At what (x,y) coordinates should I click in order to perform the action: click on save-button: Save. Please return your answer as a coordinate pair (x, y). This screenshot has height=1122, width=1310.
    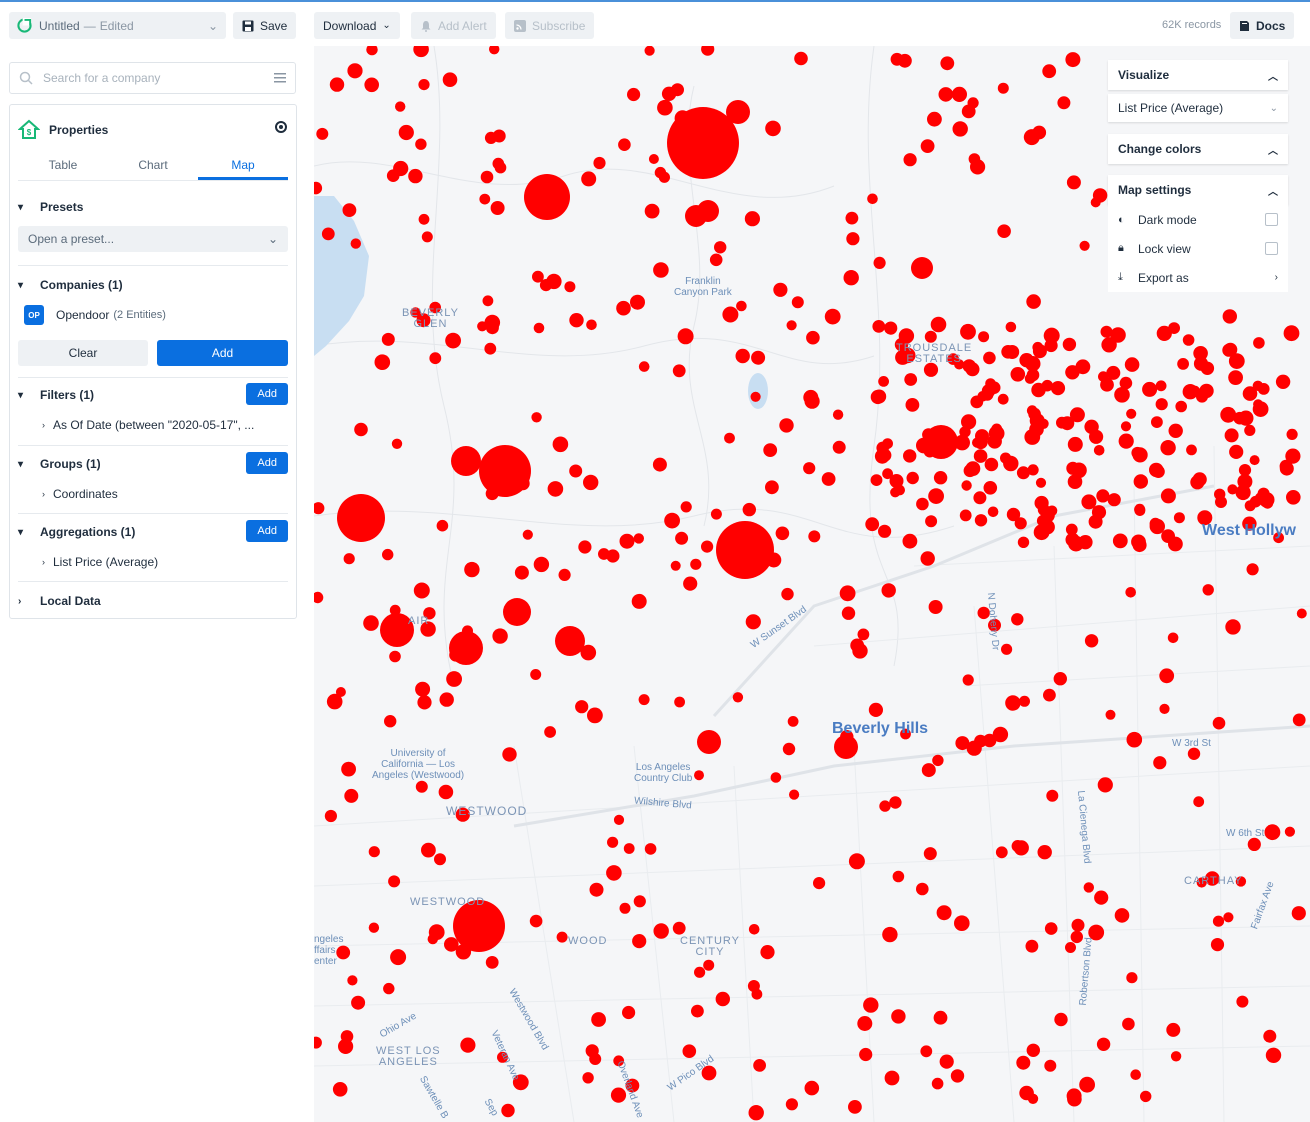
    Looking at the image, I should click on (265, 25).